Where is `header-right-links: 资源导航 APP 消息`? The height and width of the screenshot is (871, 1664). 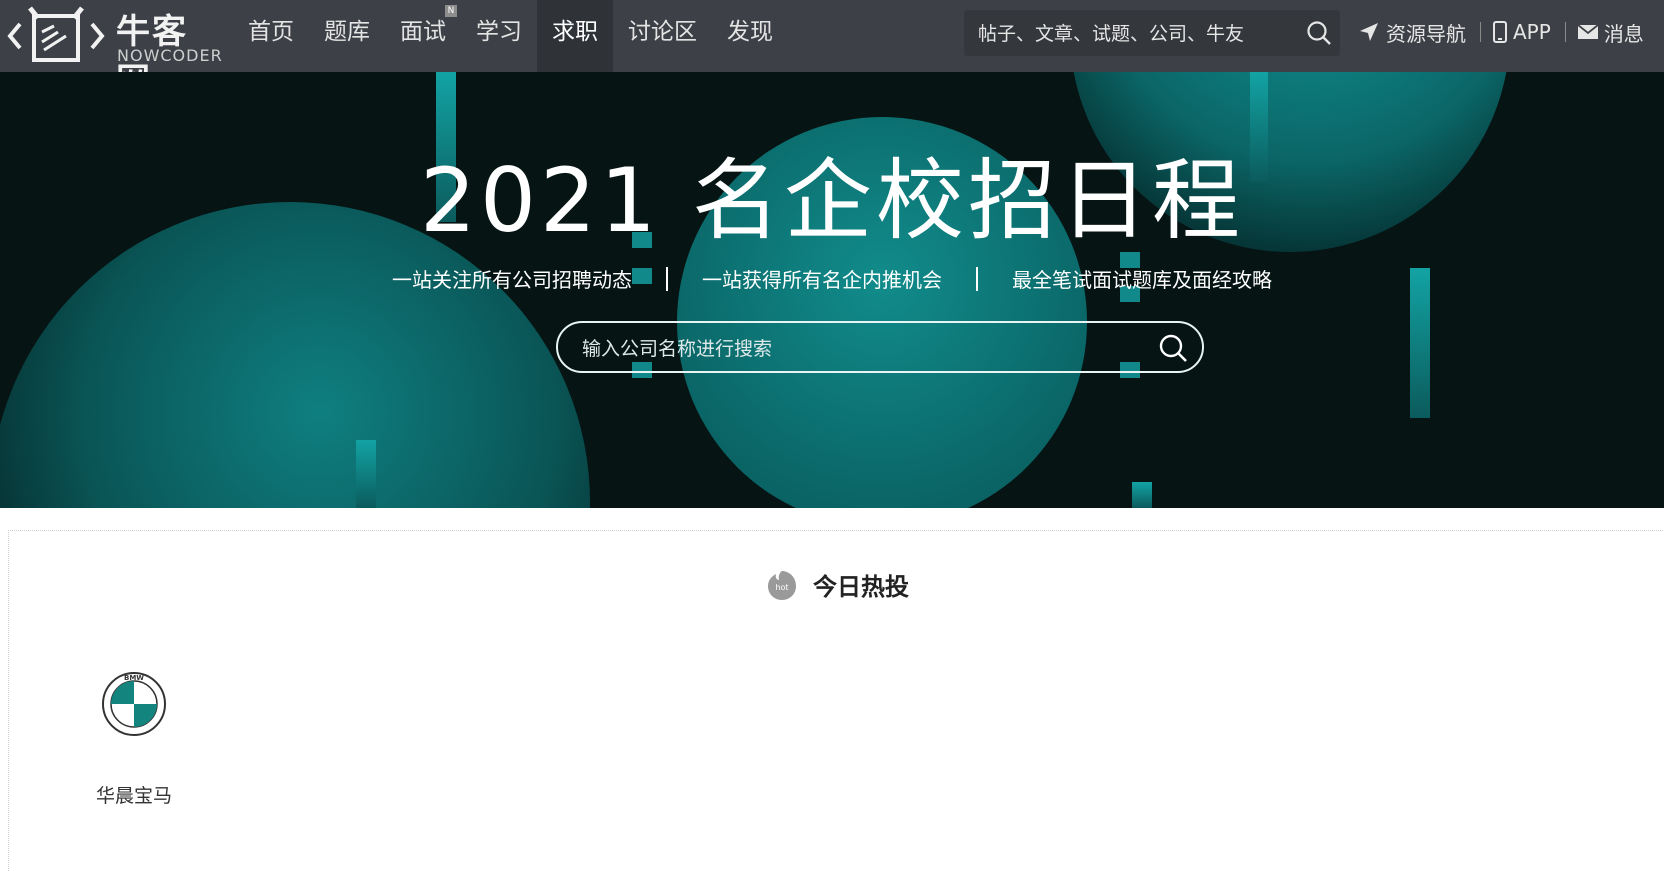 header-right-links: 资源导航 APP 消息 is located at coordinates (1506, 32).